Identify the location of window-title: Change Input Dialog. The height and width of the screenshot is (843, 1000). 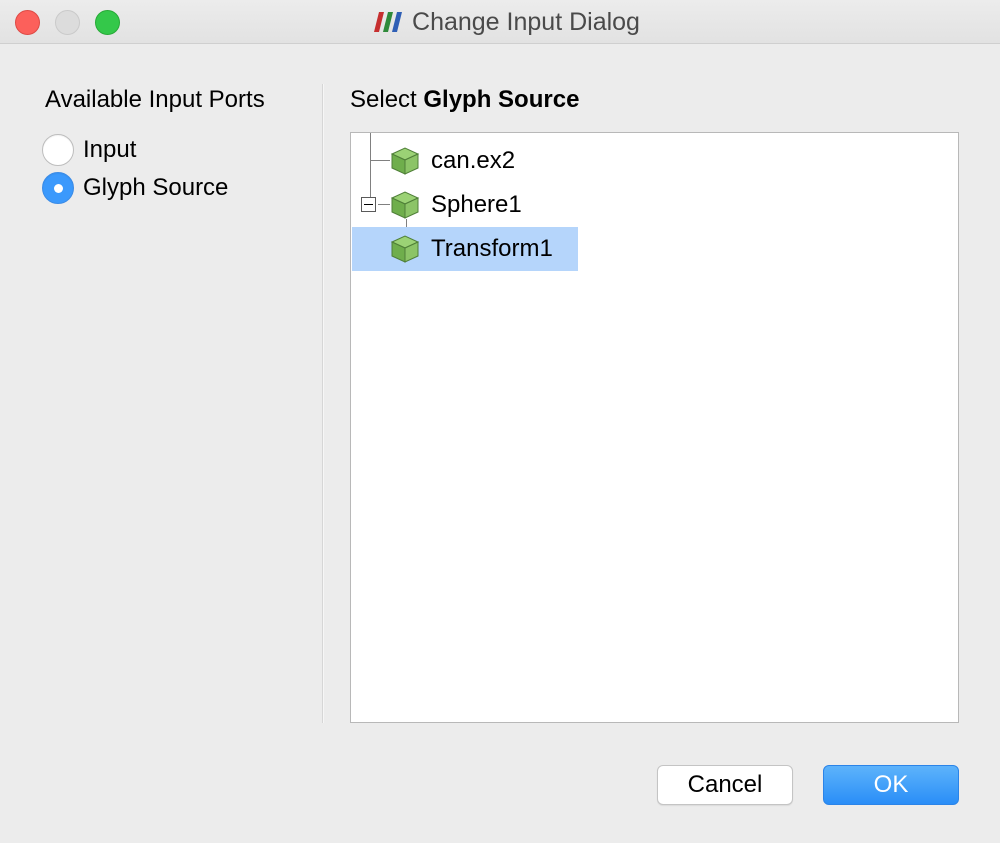
(526, 21).